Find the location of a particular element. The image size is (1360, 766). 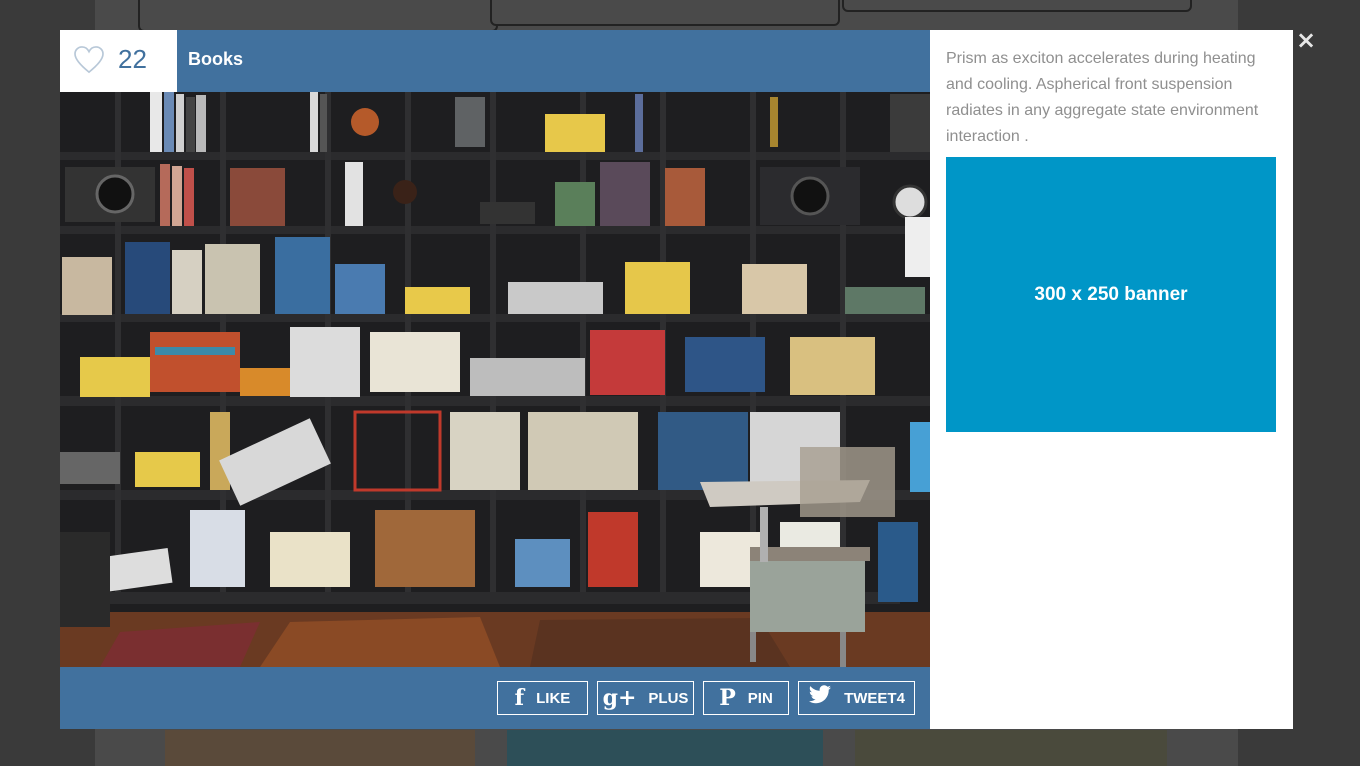

like-counter: 22 is located at coordinates (118, 61).